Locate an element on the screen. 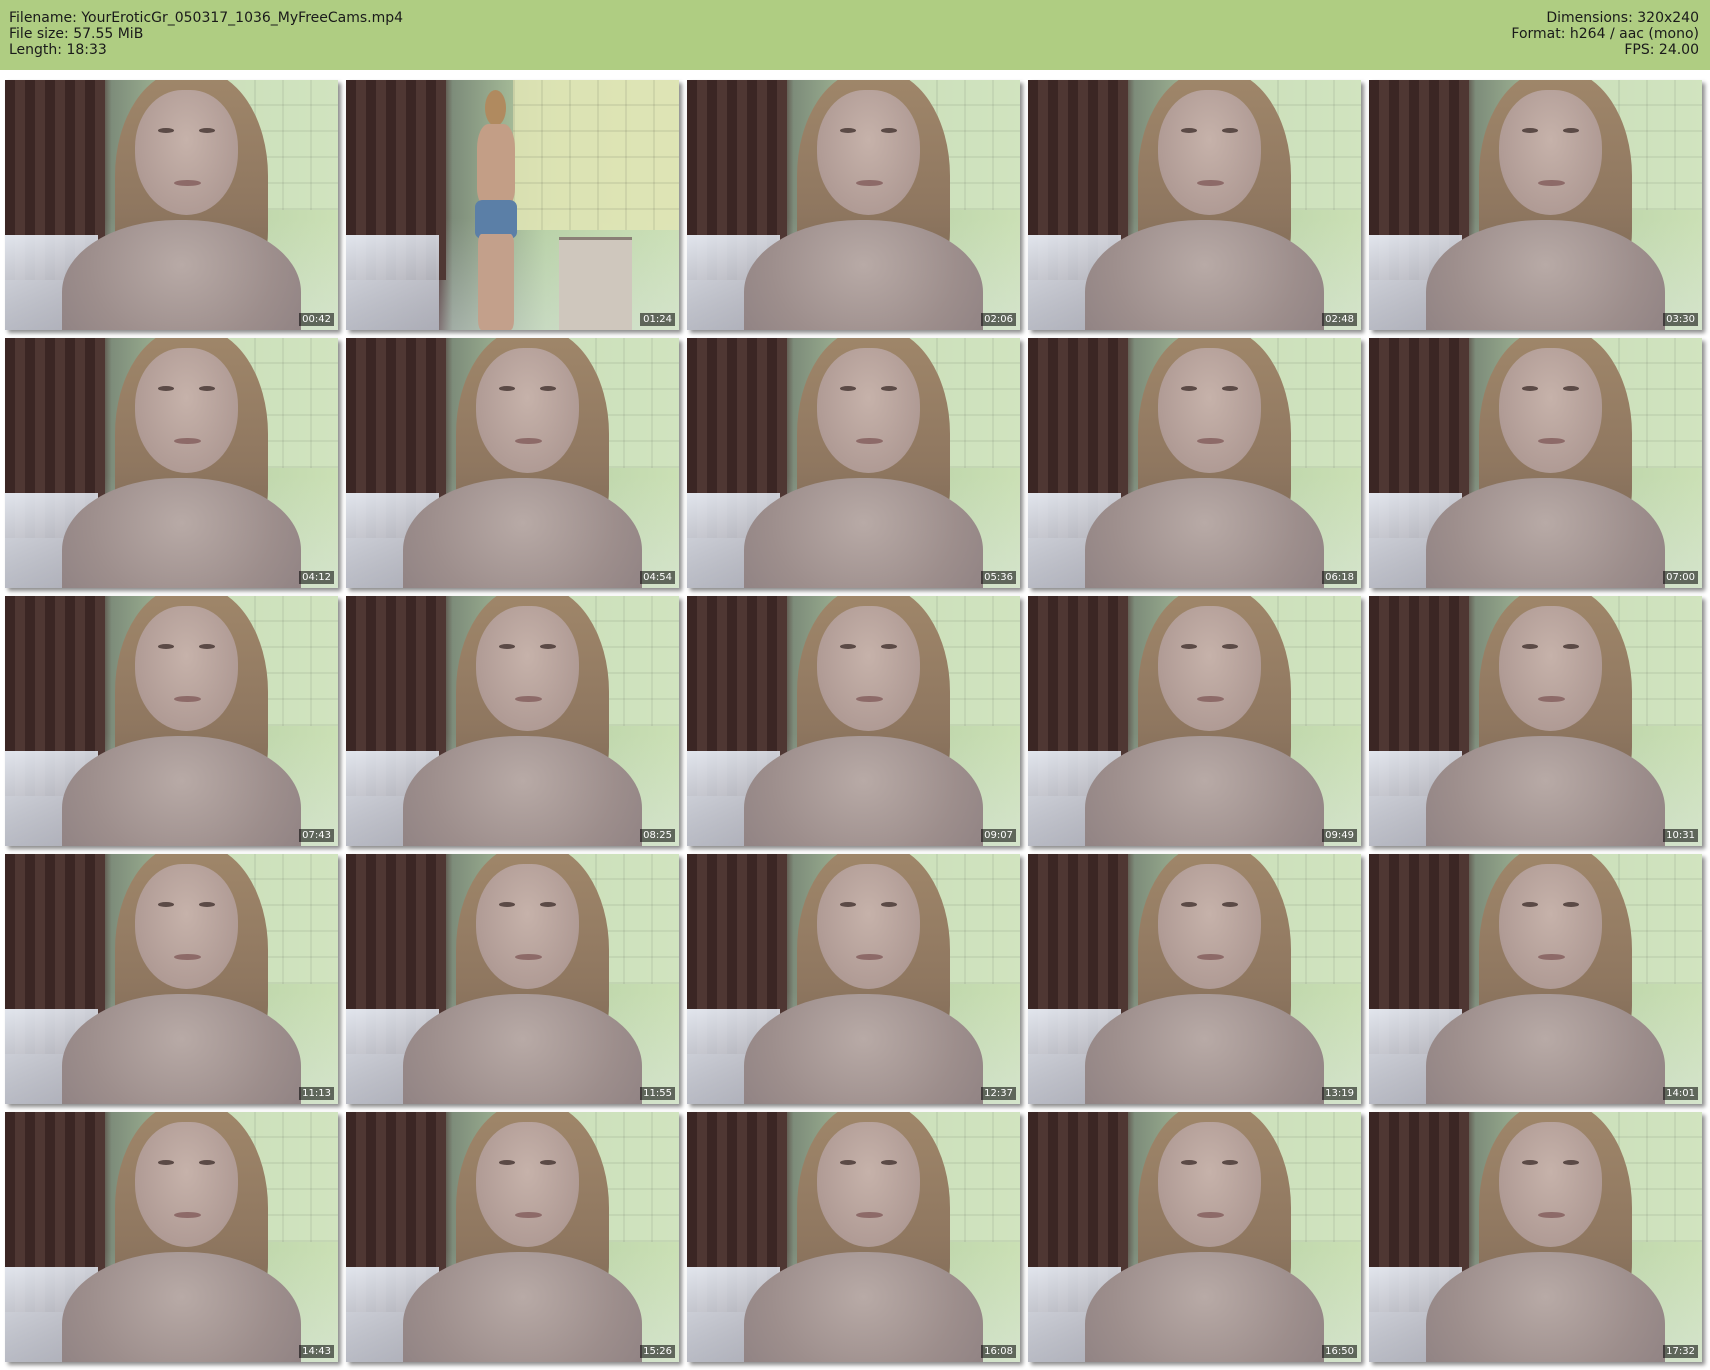 The image size is (1710, 1370). figure-head is located at coordinates (496, 108).